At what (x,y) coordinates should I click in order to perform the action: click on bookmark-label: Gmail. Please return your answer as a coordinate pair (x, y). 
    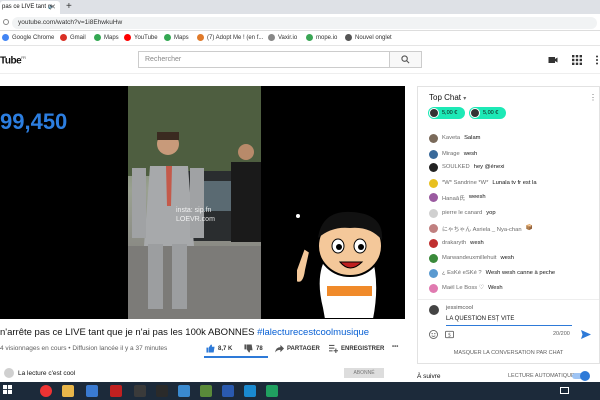
    Looking at the image, I should click on (78, 37).